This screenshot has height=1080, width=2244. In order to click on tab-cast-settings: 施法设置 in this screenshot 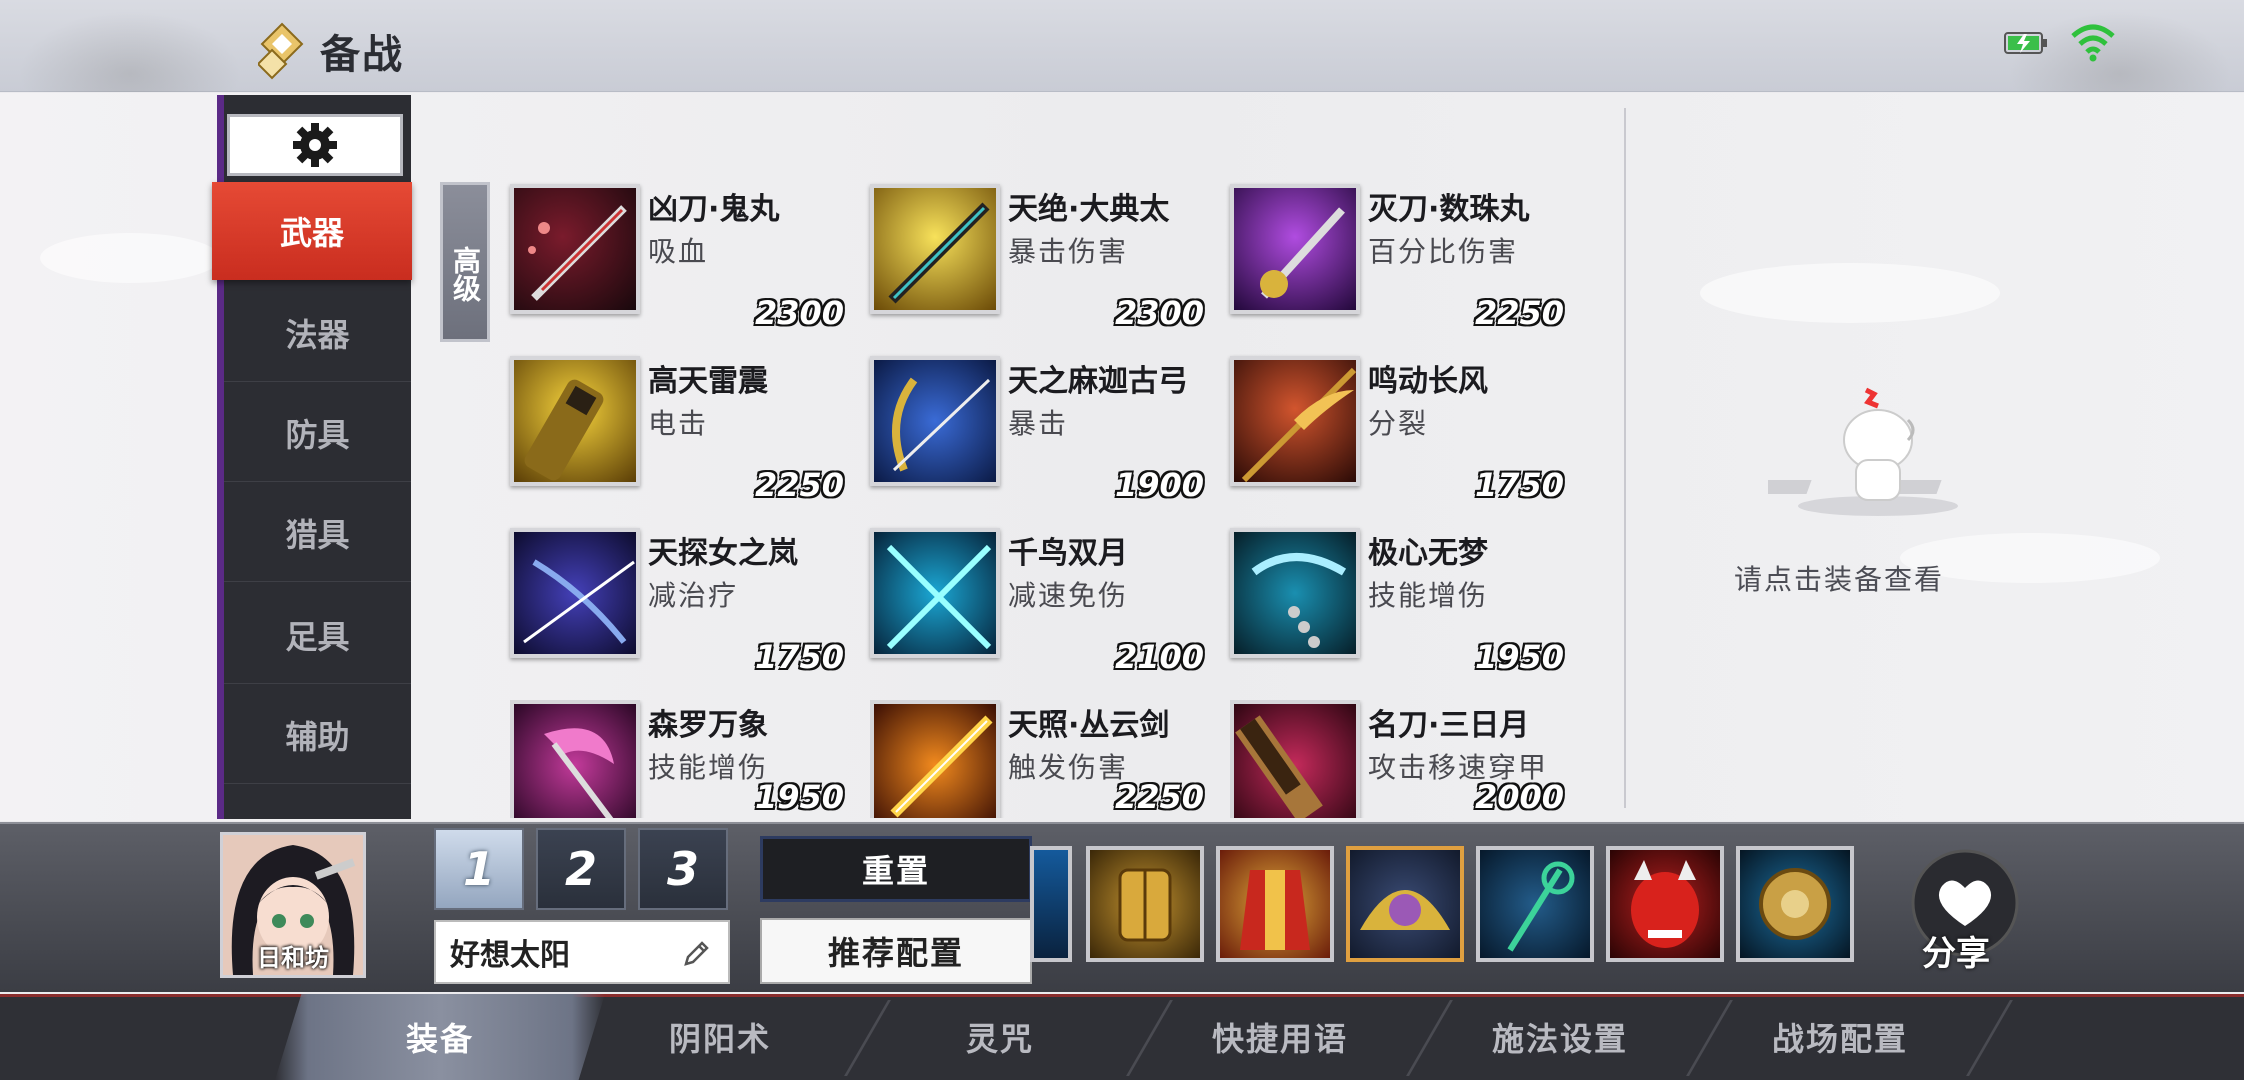, I will do `click(1560, 1037)`.